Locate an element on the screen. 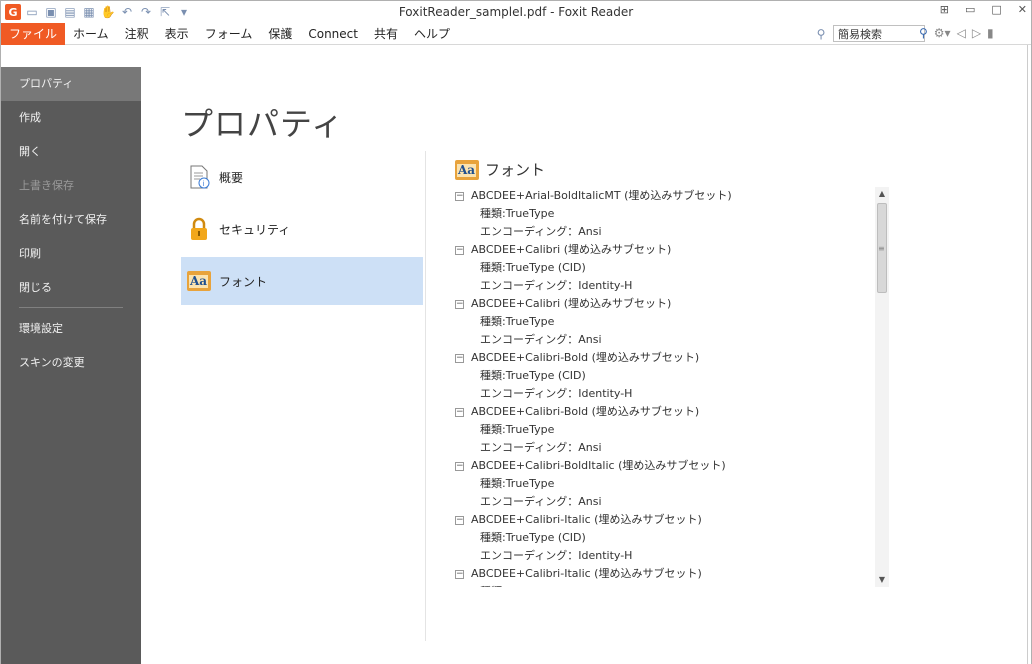 Image resolution: width=1032 pixels, height=664 pixels. scroll-grip-icon: ≡ is located at coordinates (881, 248).